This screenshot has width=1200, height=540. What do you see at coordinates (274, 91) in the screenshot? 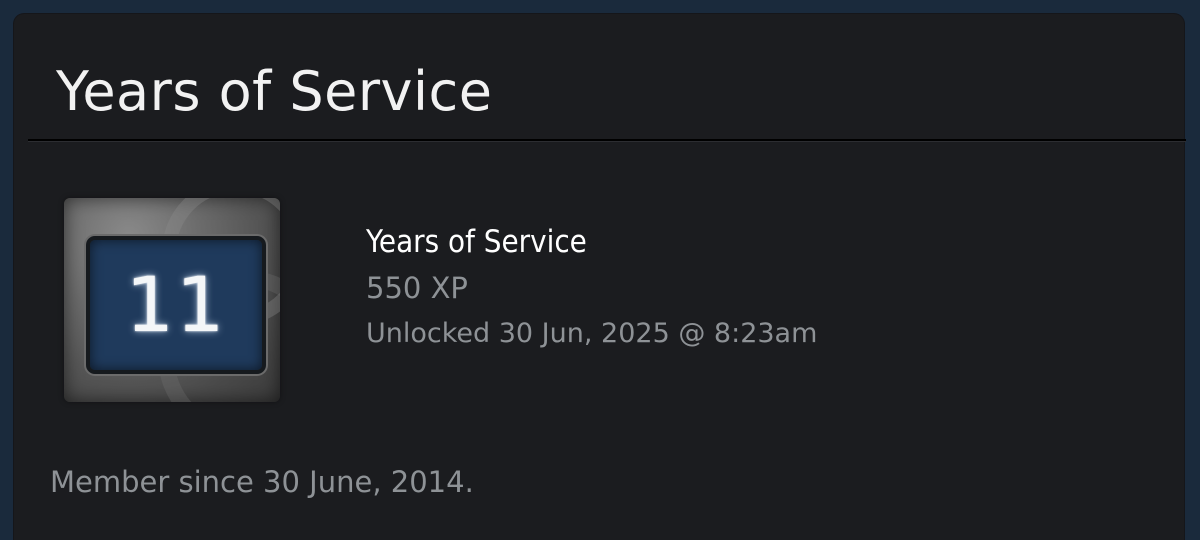
I see `panel-title: Years of Service` at bounding box center [274, 91].